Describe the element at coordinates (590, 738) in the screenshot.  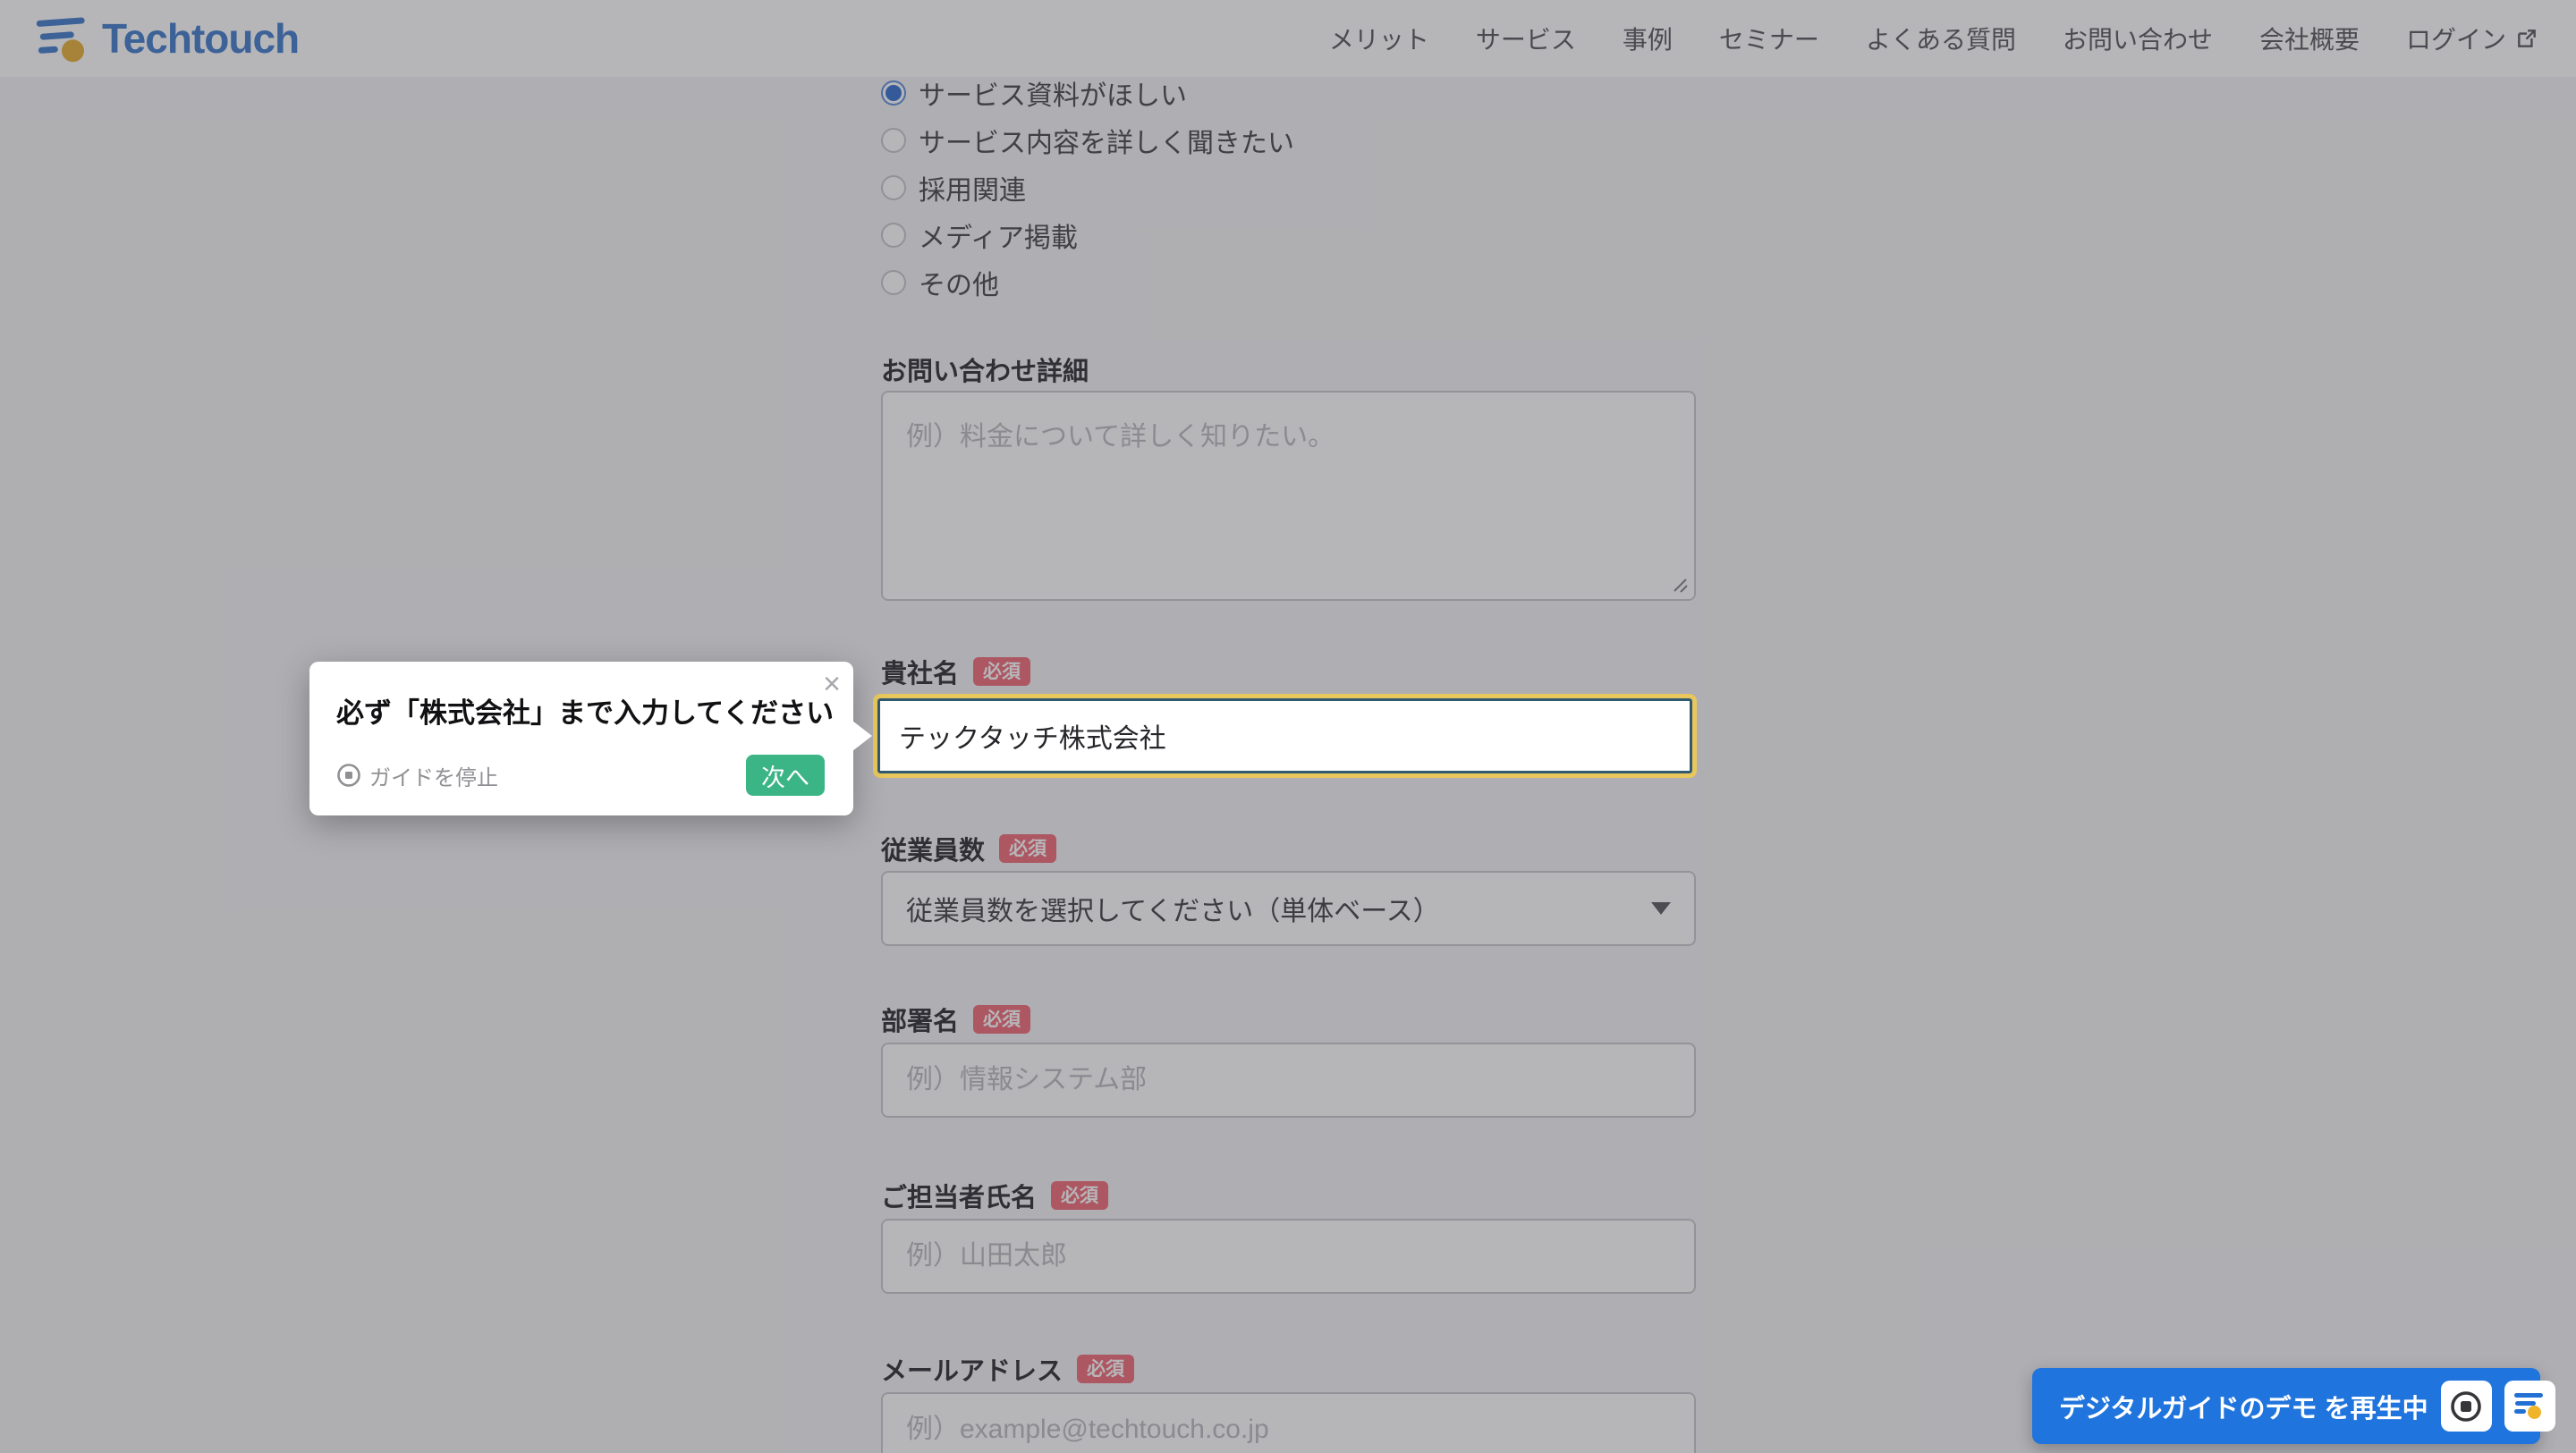
I see `guide-tooltip: × 必ず「株式会社」まで入力してください ガイドを停止 次へ` at that location.